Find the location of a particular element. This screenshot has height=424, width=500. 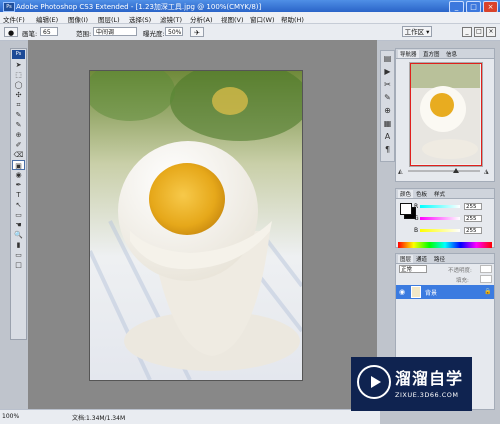

menu-filter: 滤镜(T) is located at coordinates (171, 19).